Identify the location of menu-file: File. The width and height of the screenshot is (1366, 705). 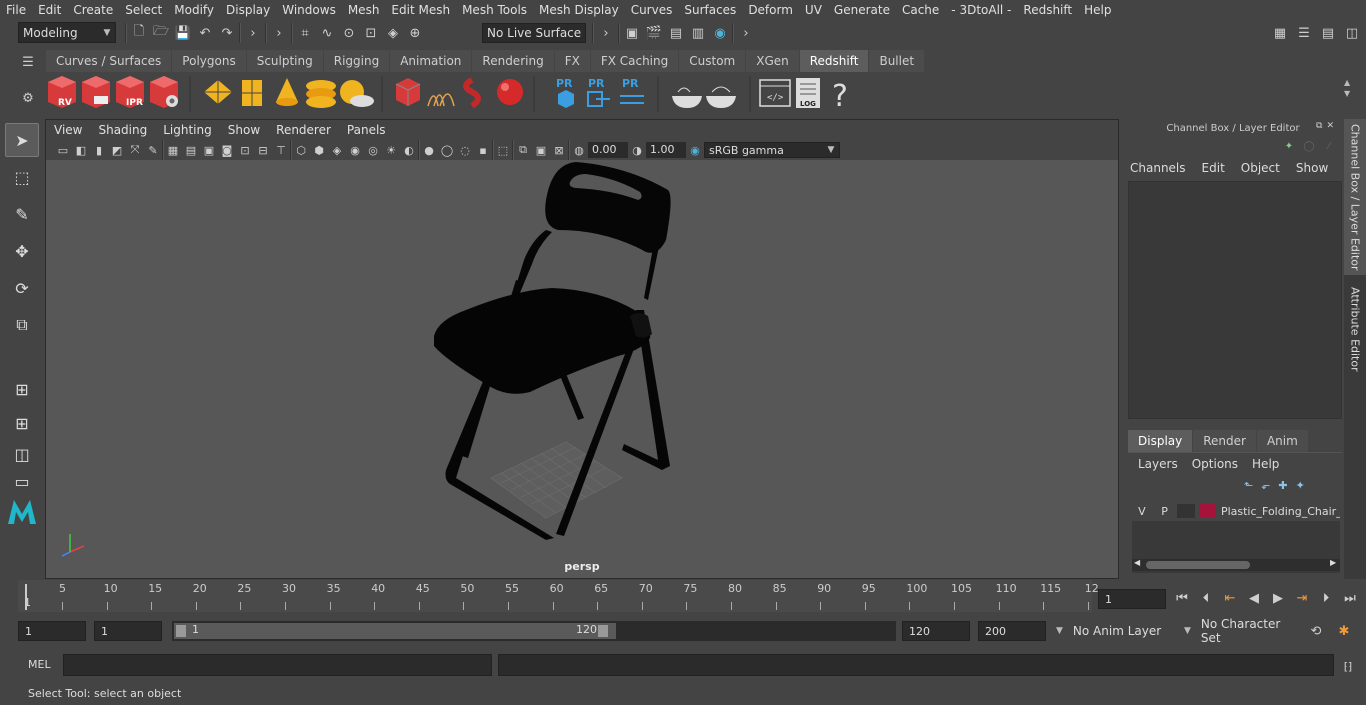
(16, 10).